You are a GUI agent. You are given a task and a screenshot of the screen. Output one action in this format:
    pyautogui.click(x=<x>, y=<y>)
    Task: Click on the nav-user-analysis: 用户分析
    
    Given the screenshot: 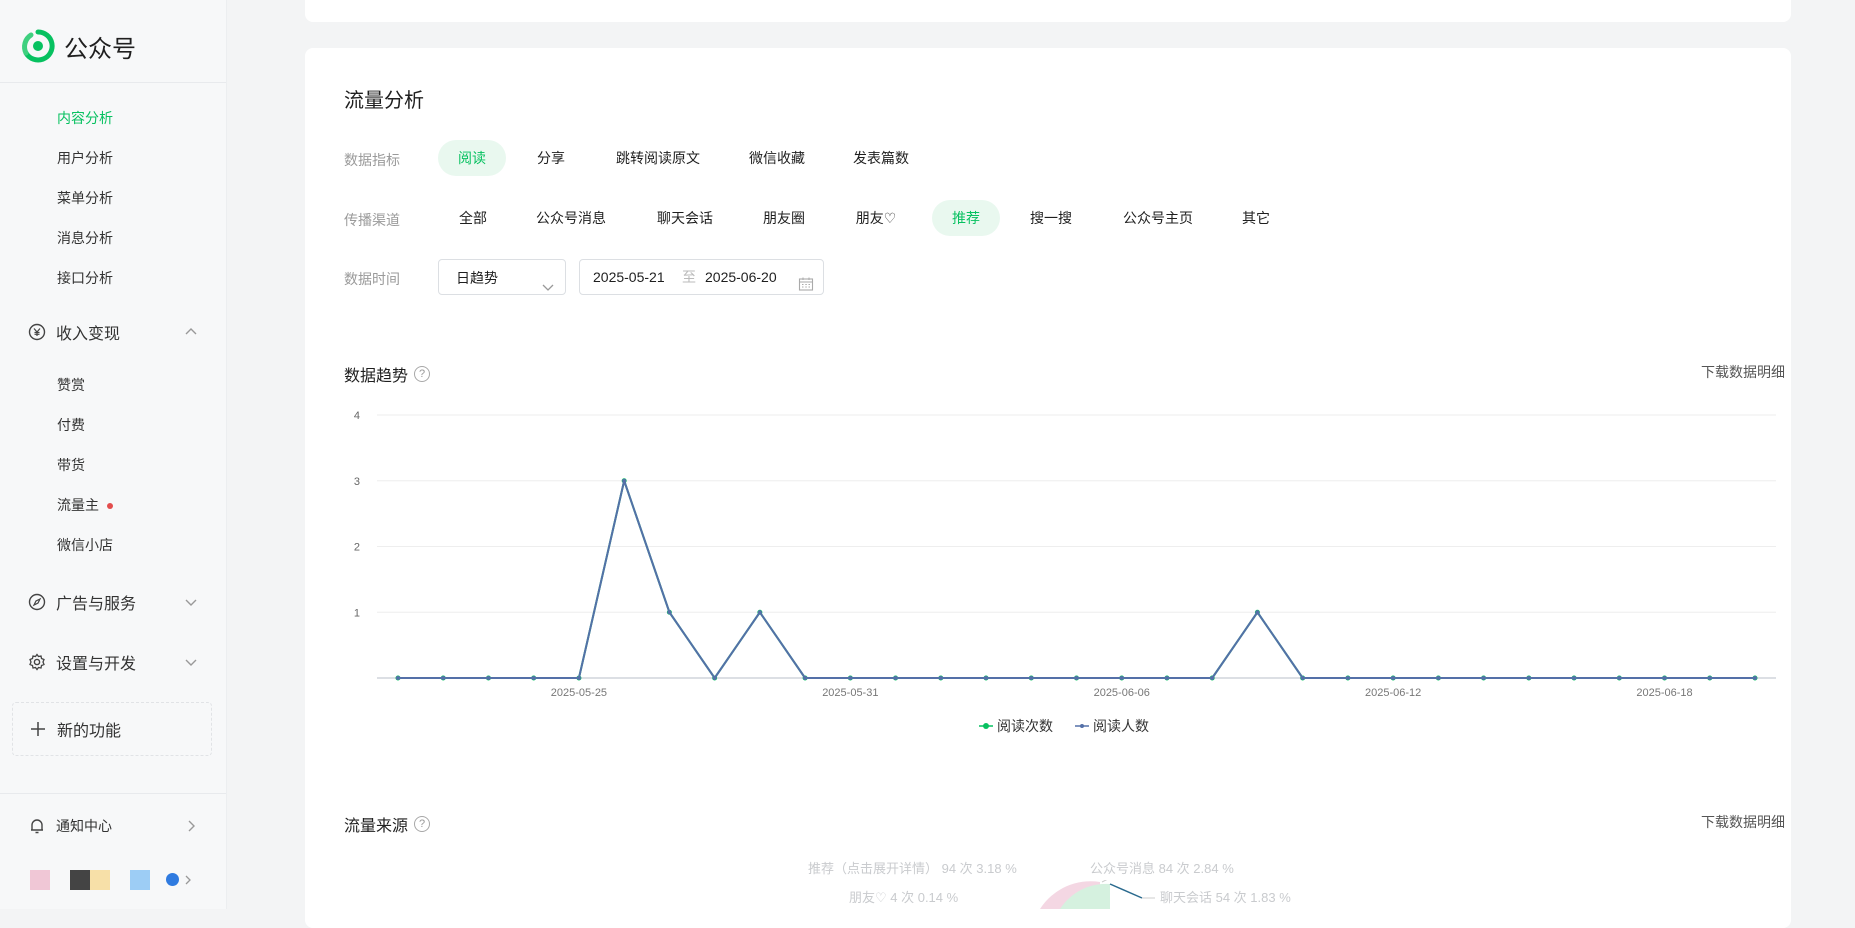 What is the action you would take?
    pyautogui.click(x=85, y=158)
    